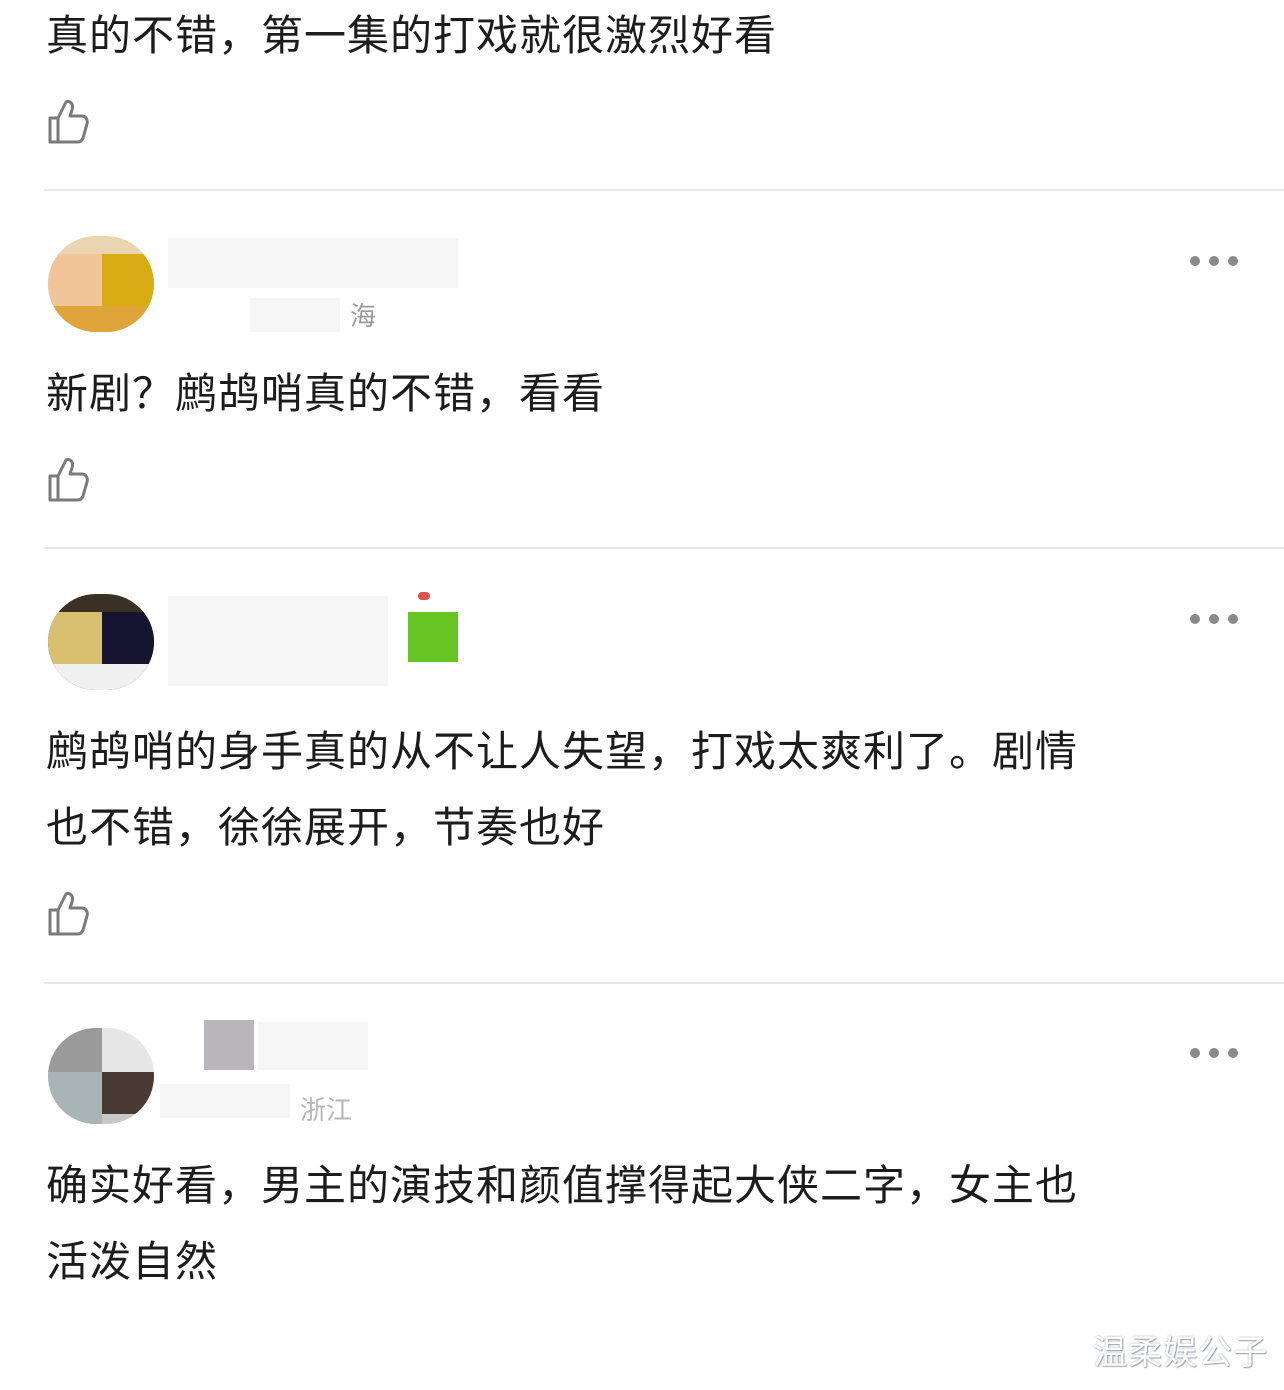 This screenshot has width=1284, height=1390. What do you see at coordinates (424, 596) in the screenshot?
I see `badge-dot` at bounding box center [424, 596].